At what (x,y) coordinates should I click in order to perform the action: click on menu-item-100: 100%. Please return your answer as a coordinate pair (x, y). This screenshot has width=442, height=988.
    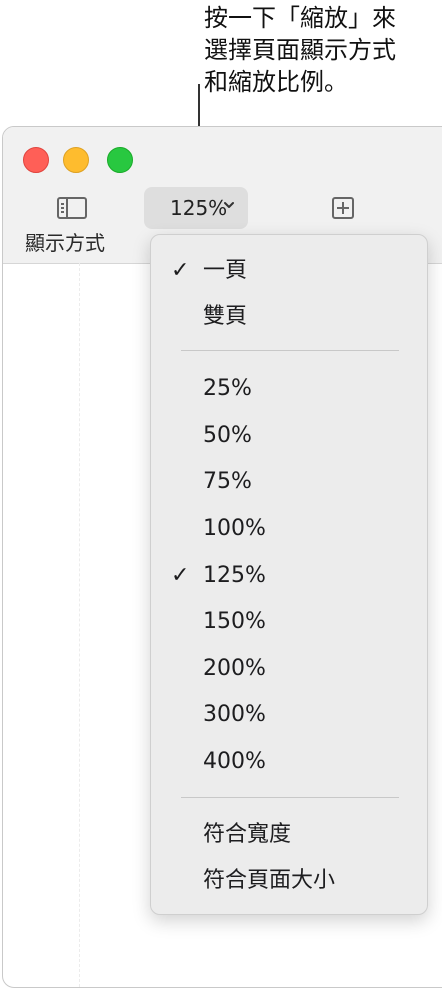
    Looking at the image, I should click on (289, 529).